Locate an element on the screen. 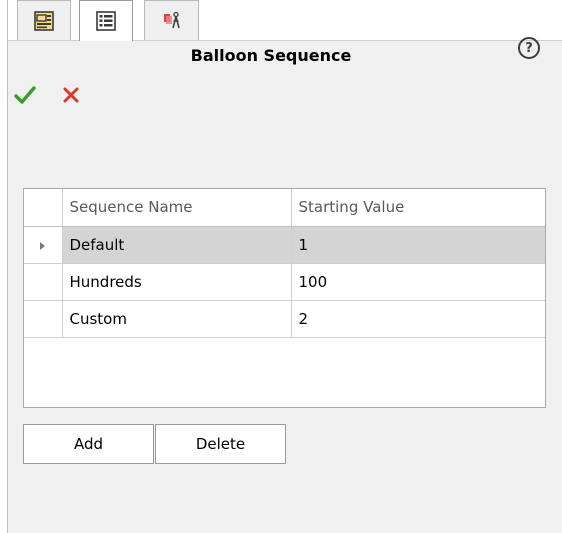  current-row-arrow-icon is located at coordinates (43, 245).